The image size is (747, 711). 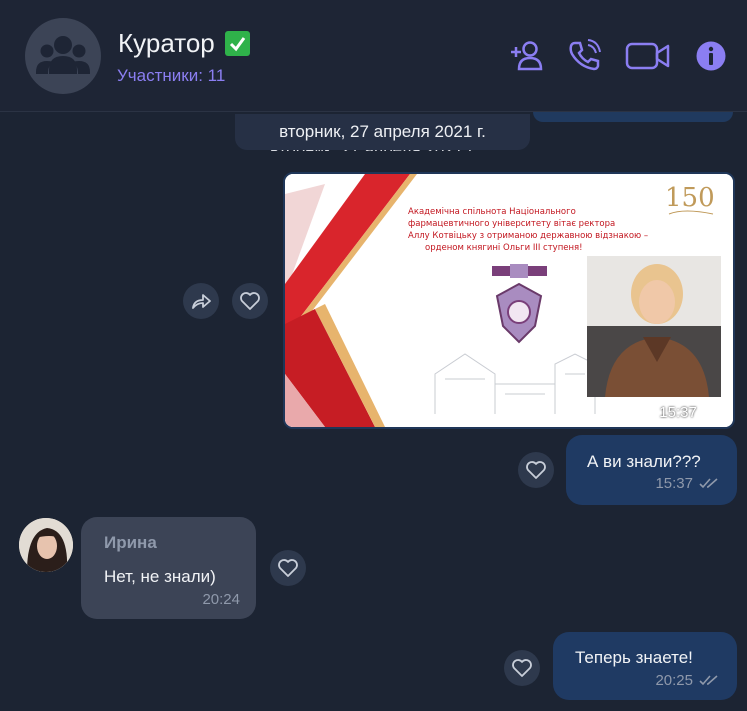 What do you see at coordinates (130, 543) in the screenshot?
I see `sender-name: Ирина` at bounding box center [130, 543].